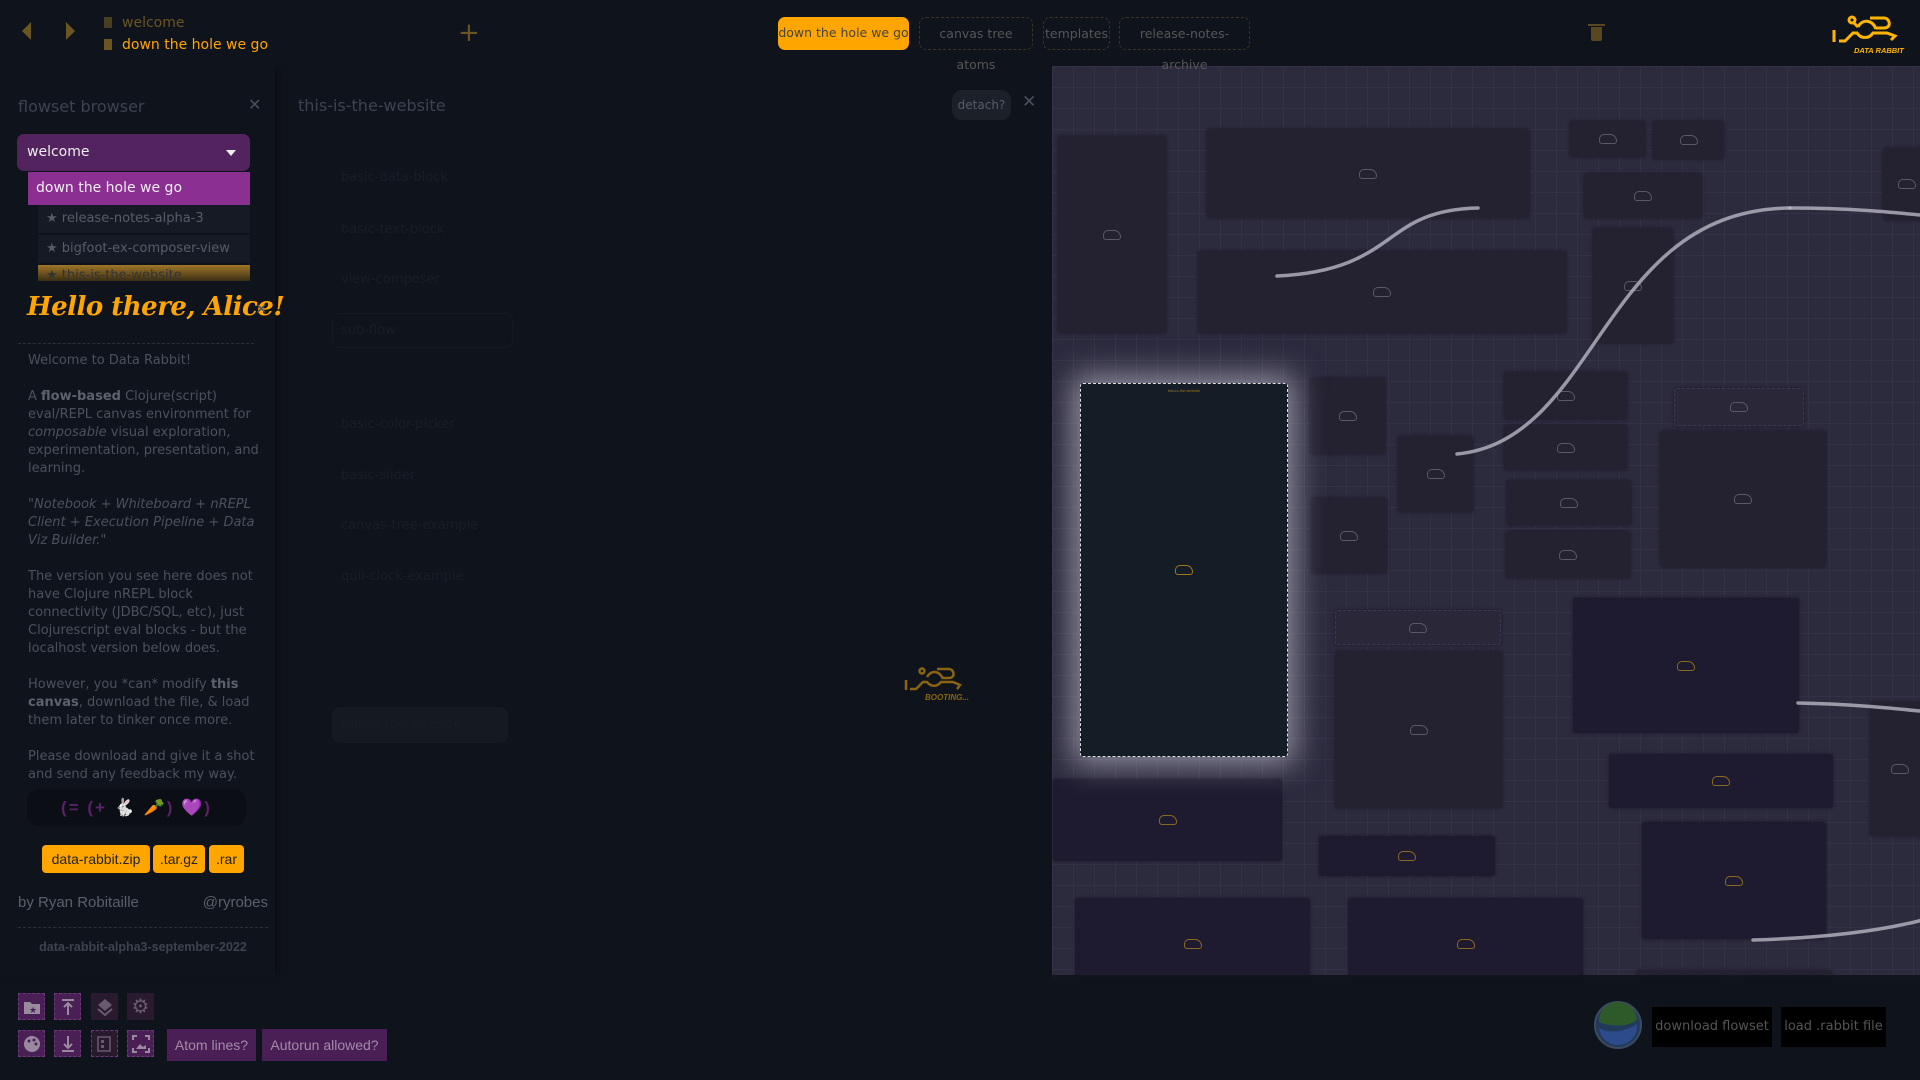  Describe the element at coordinates (394, 177) in the screenshot. I see `palette-item: basic-data-block` at that location.